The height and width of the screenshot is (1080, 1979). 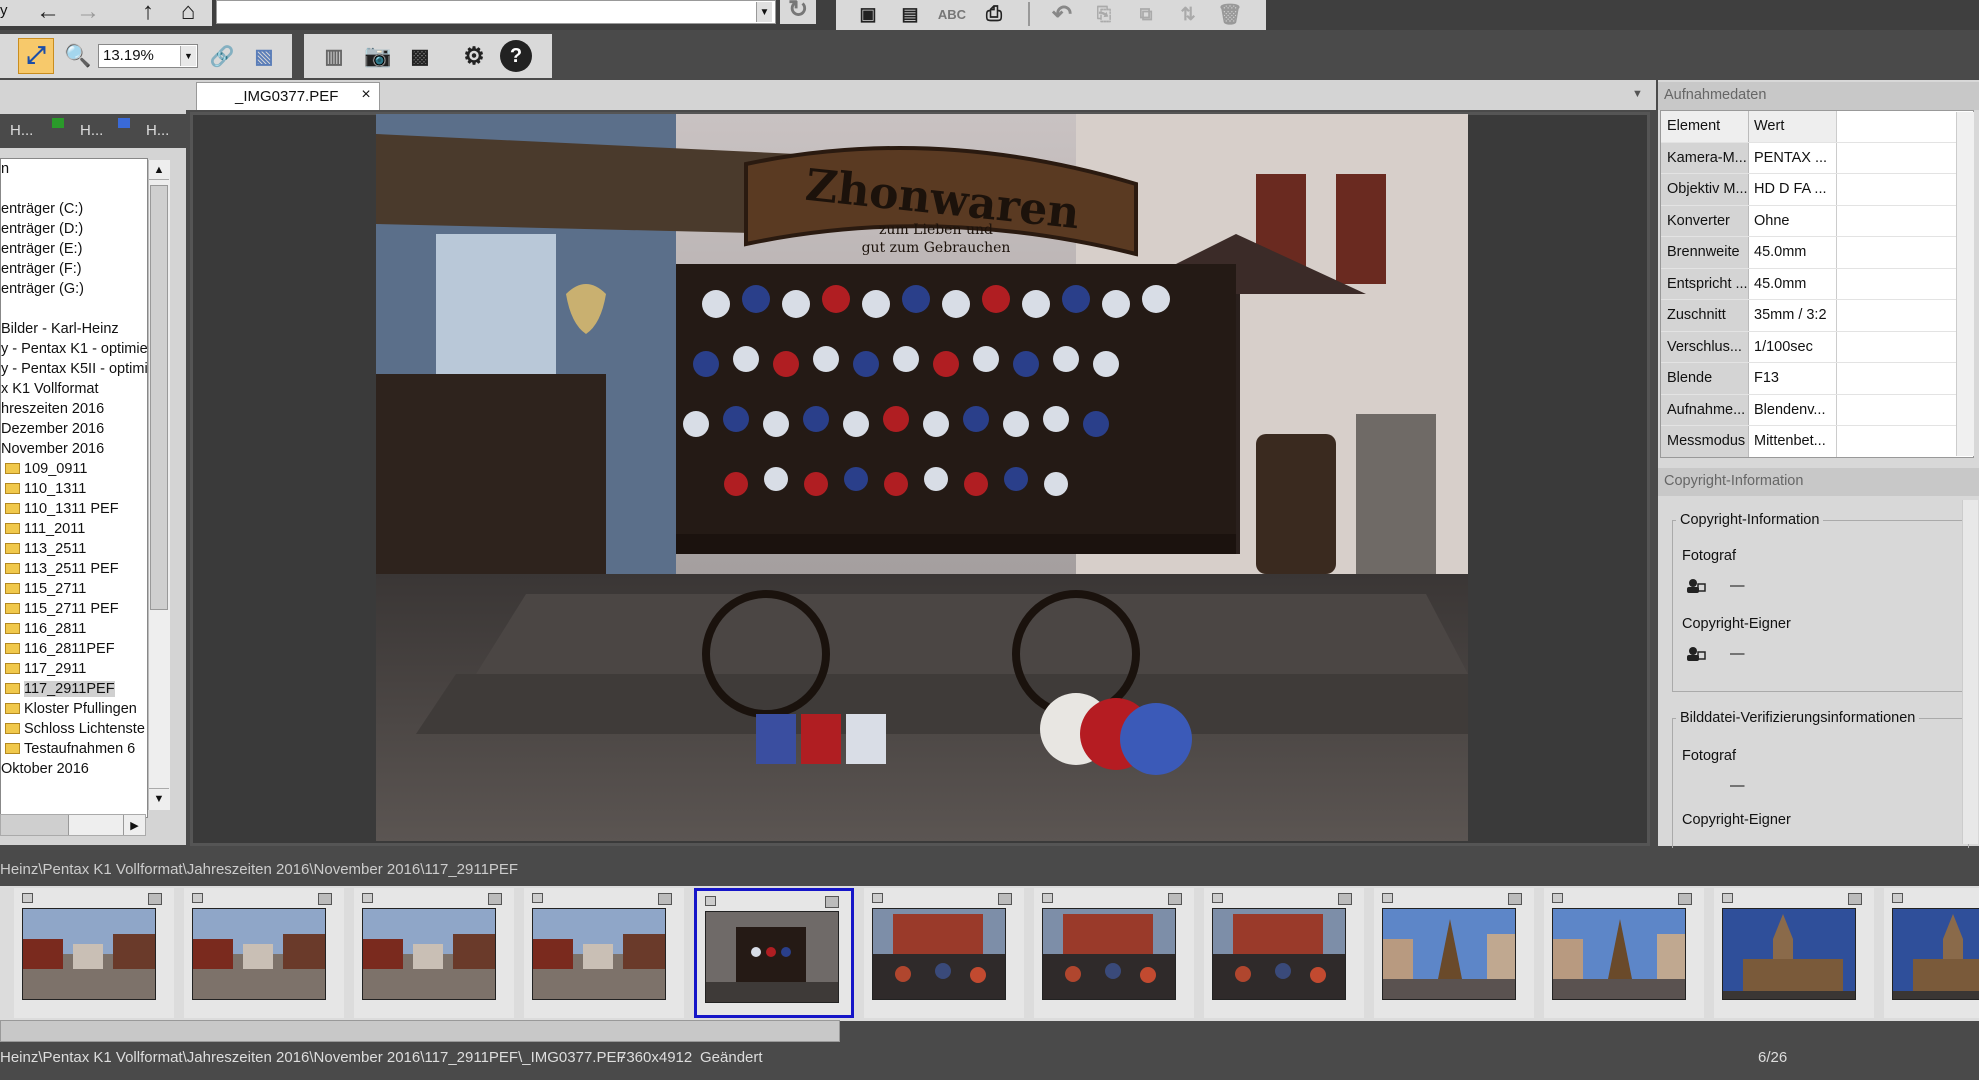 I want to click on folder-tree-item: 113_2511, so click(x=74, y=549).